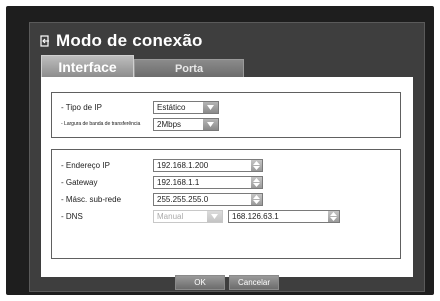 Image resolution: width=440 pixels, height=301 pixels. Describe the element at coordinates (169, 124) in the screenshot. I see `bandwidth-value: 2Mbps` at that location.